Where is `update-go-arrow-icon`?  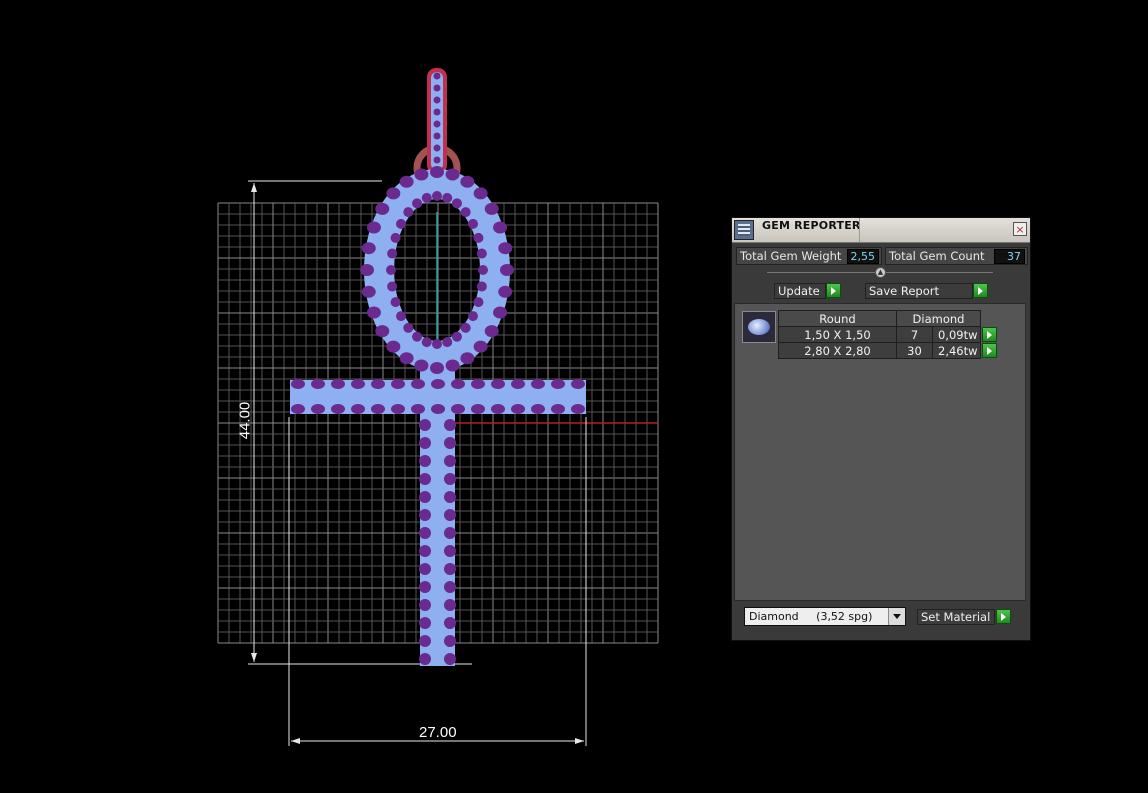
update-go-arrow-icon is located at coordinates (833, 290).